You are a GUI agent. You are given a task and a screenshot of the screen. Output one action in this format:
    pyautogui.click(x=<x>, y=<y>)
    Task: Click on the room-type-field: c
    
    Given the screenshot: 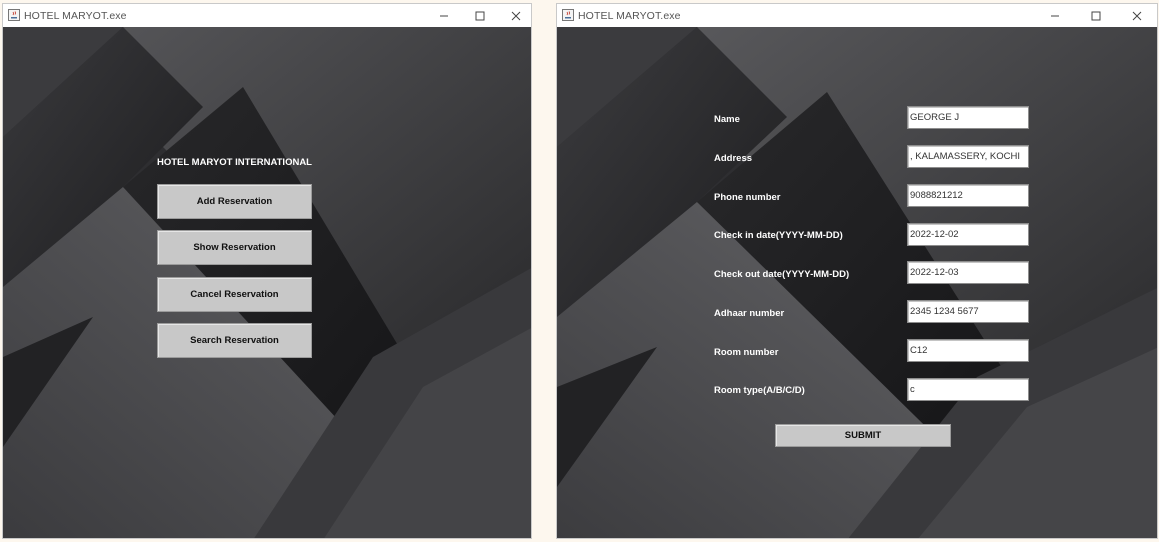 What is the action you would take?
    pyautogui.click(x=968, y=389)
    